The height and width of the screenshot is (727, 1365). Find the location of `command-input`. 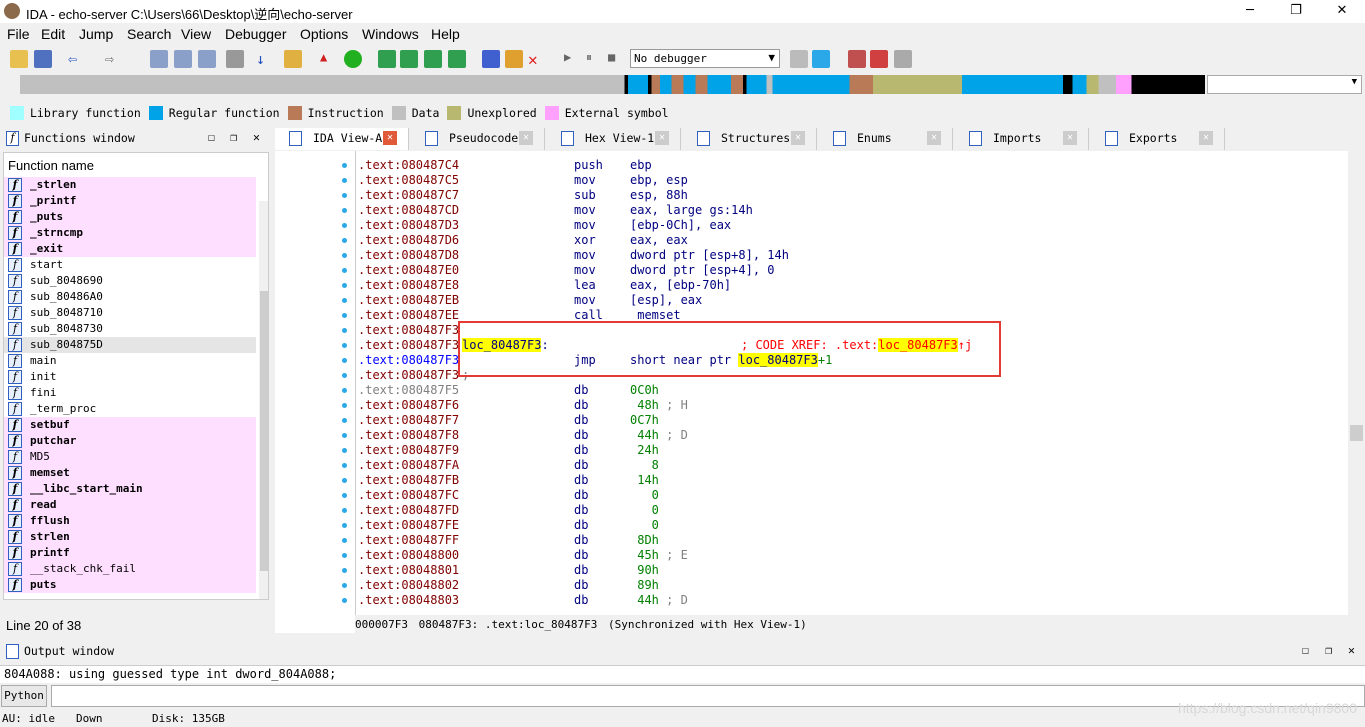

command-input is located at coordinates (708, 696).